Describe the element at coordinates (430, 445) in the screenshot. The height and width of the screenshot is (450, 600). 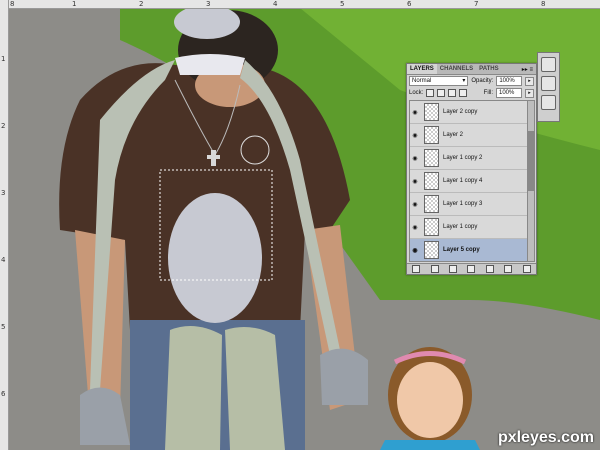
I see `girl-shirt` at that location.